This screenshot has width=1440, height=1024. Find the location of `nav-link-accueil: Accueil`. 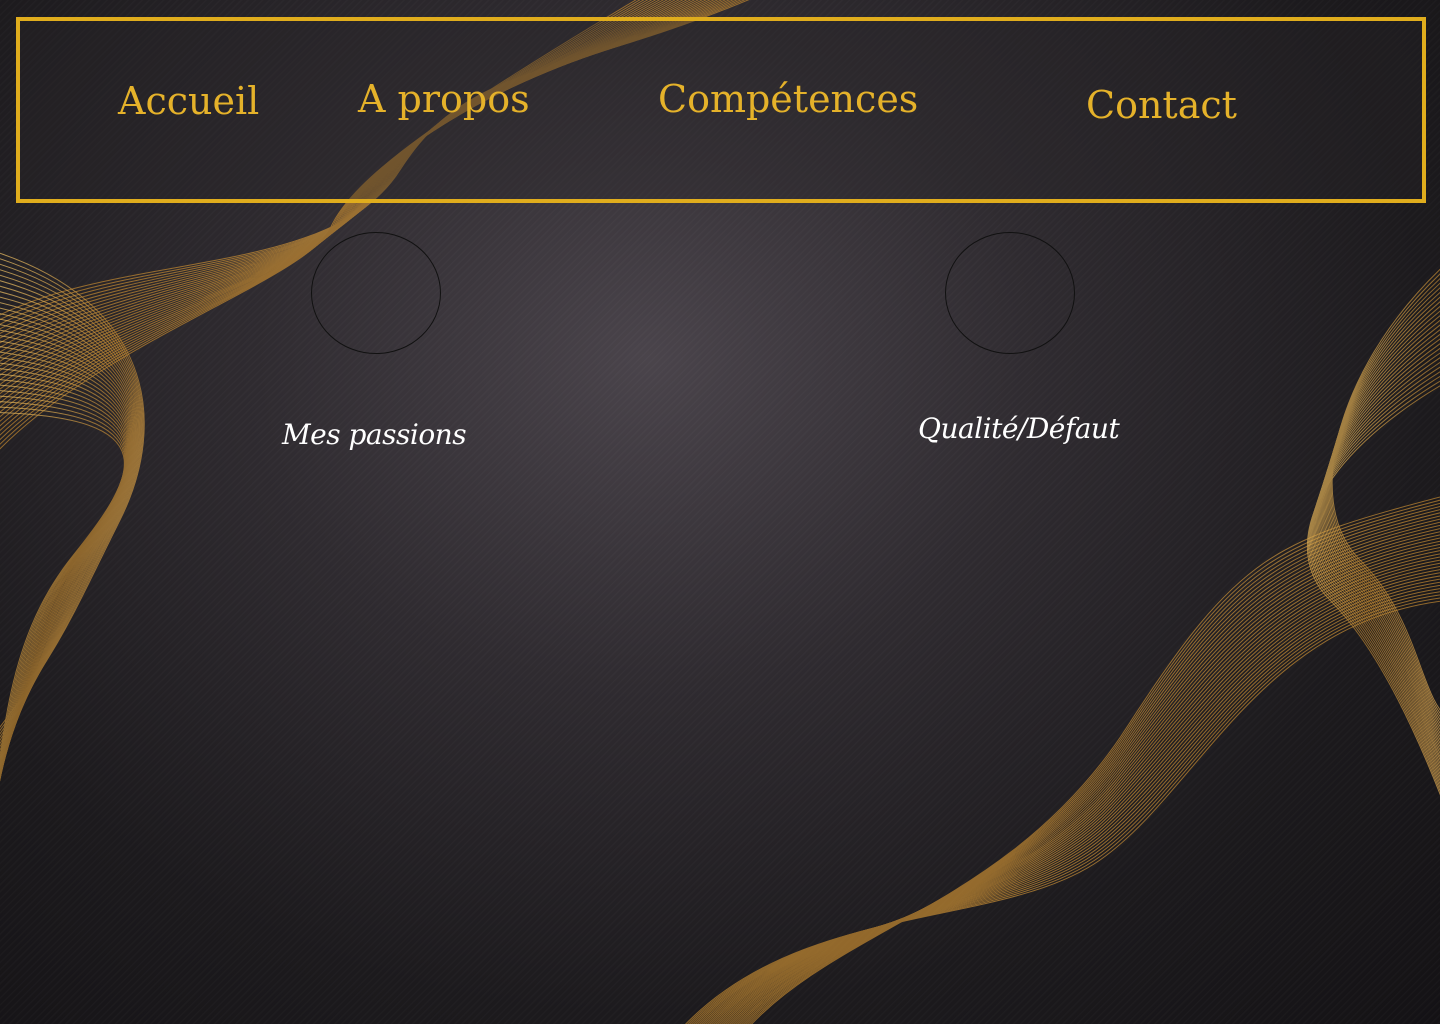

nav-link-accueil: Accueil is located at coordinates (188, 101).